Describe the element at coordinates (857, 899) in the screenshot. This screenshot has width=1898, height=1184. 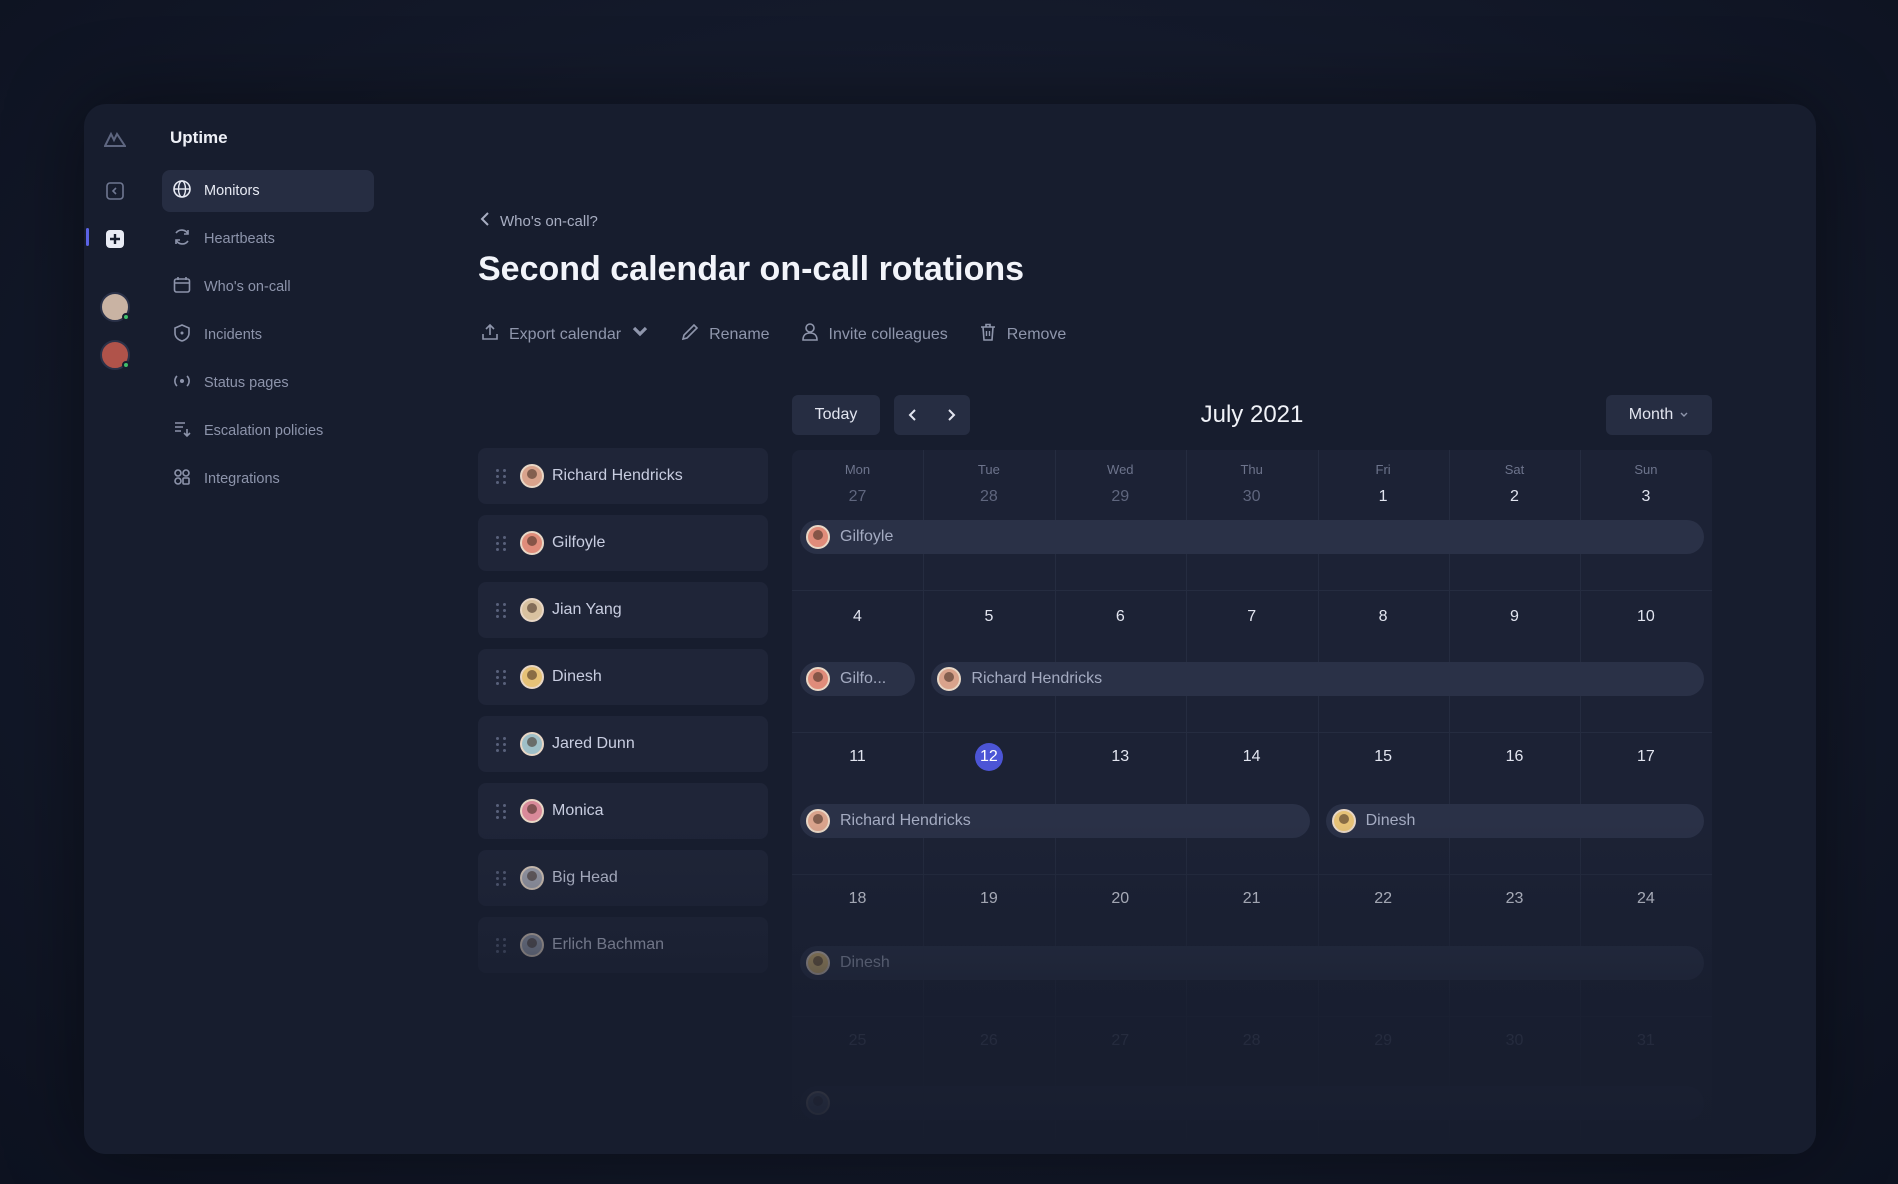
I see `calendar-day: 18` at that location.